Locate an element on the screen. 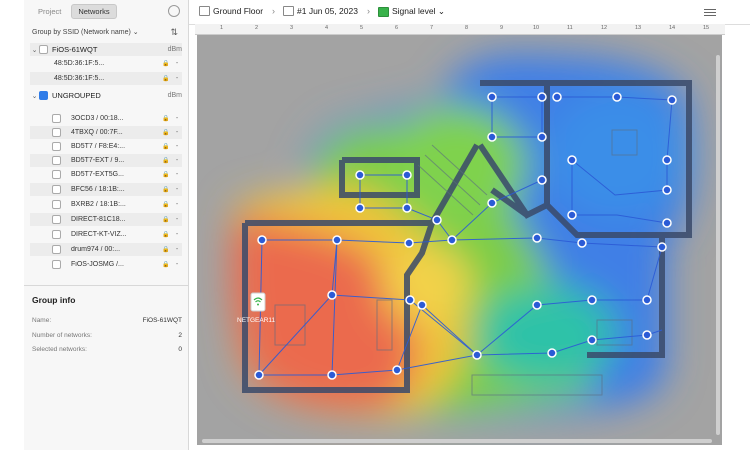 Image resolution: width=750 pixels, height=450 pixels. ruler-tick: 5 is located at coordinates (362, 28).